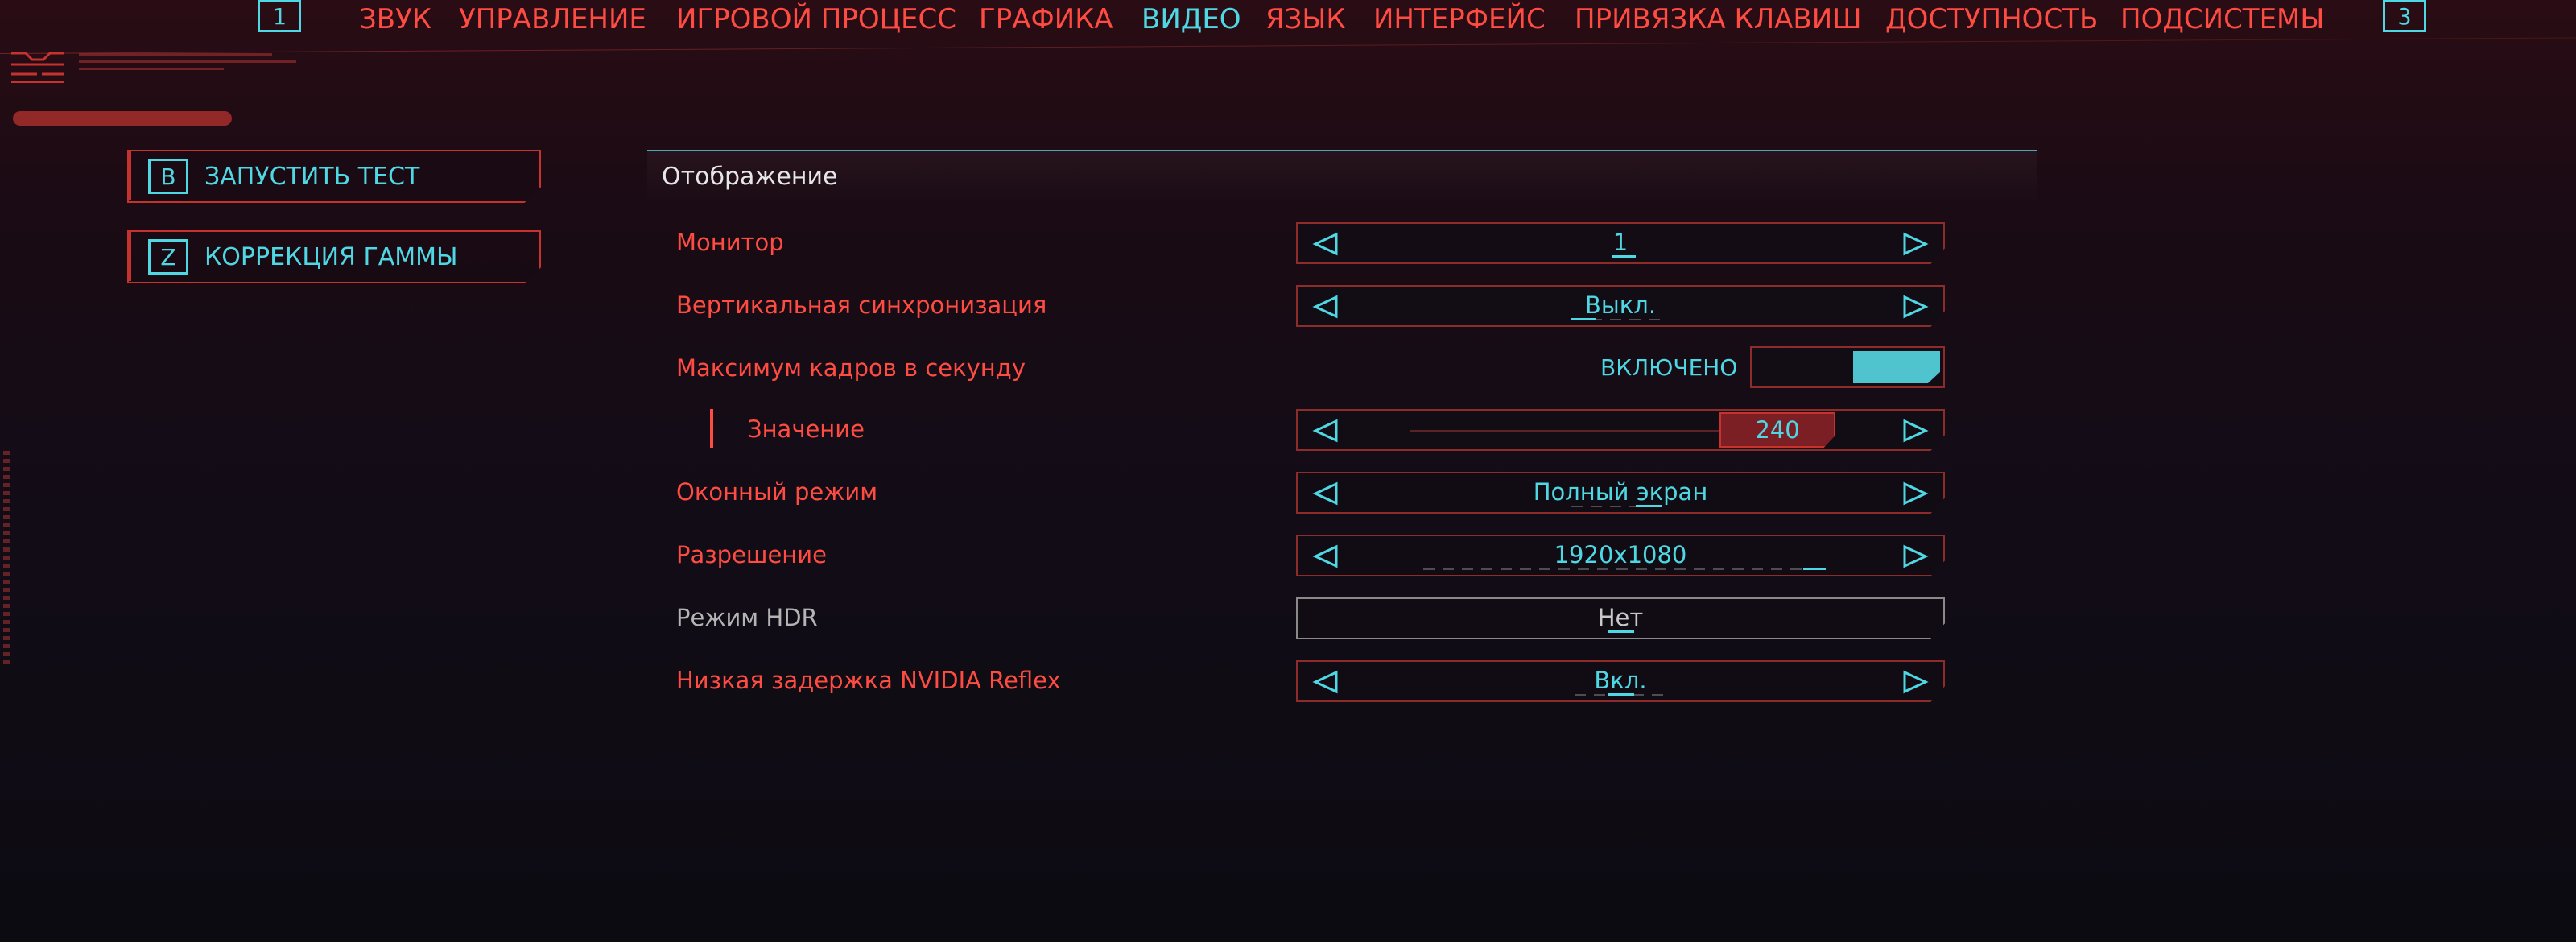  What do you see at coordinates (861, 305) in the screenshot?
I see `vsync-label: Вертикальная синхронизация` at bounding box center [861, 305].